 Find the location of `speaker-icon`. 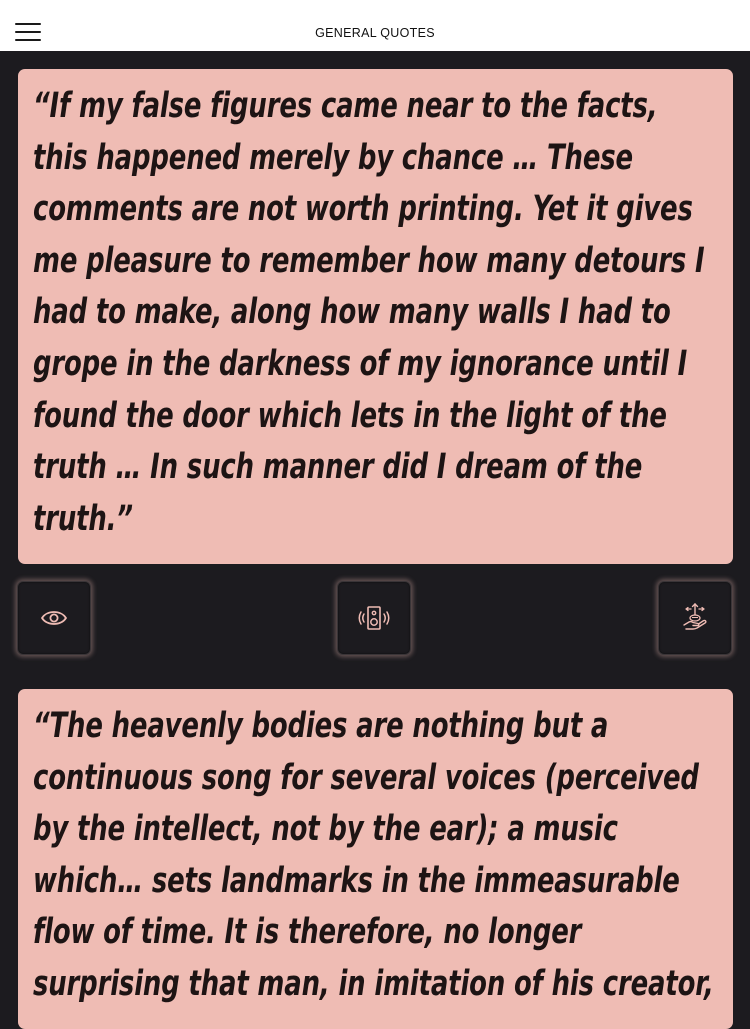

speaker-icon is located at coordinates (374, 618).